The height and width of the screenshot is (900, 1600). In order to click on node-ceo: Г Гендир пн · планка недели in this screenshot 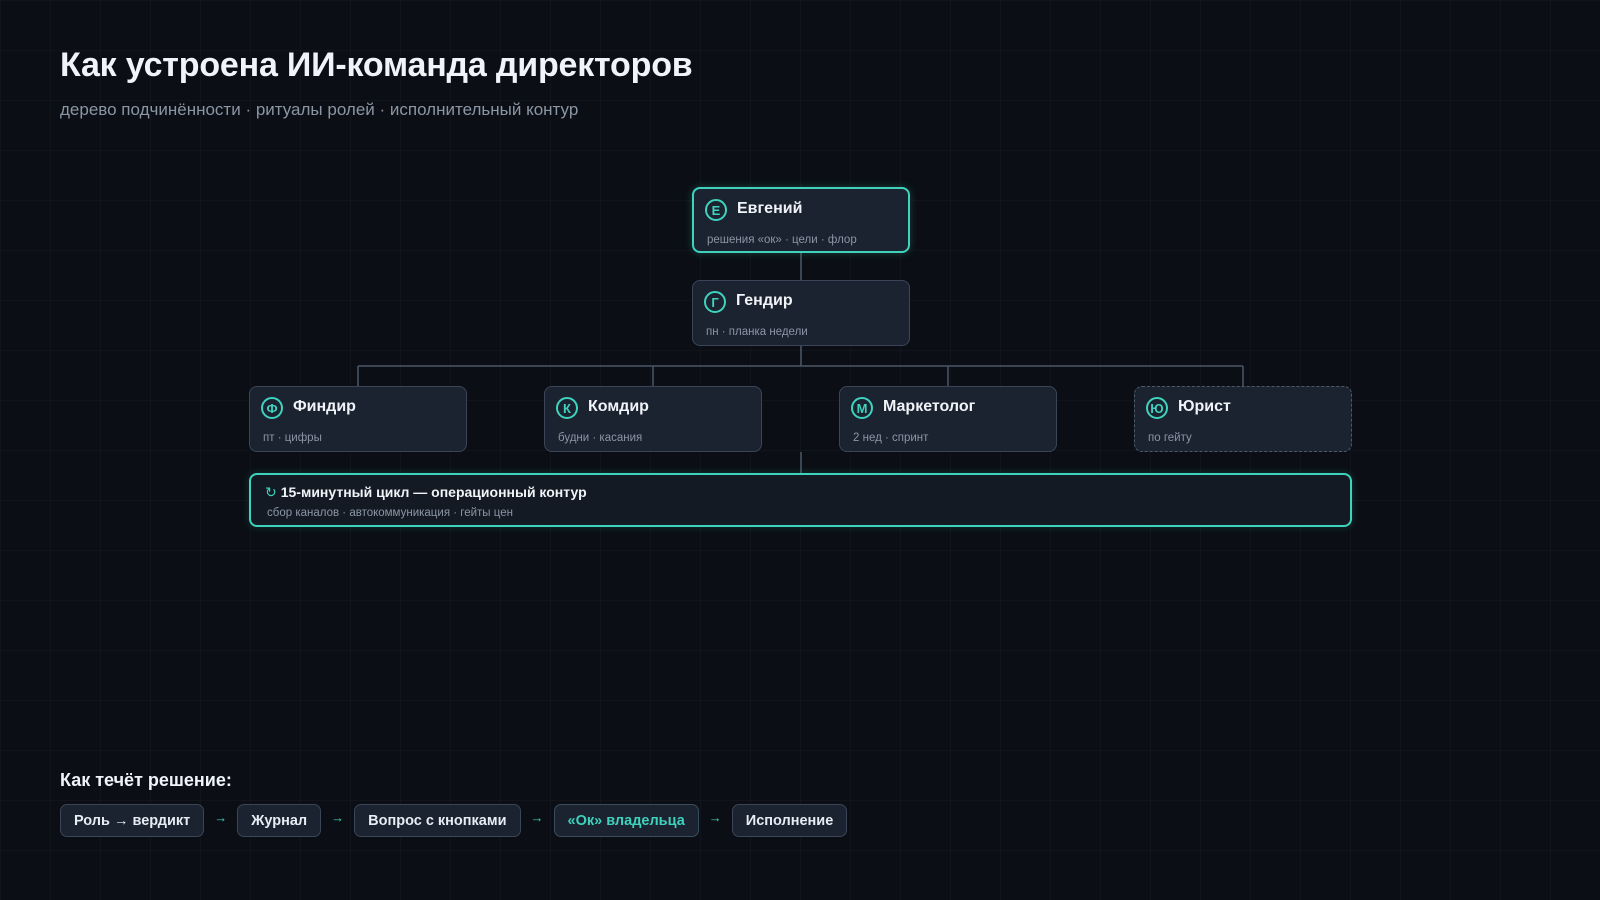, I will do `click(801, 313)`.